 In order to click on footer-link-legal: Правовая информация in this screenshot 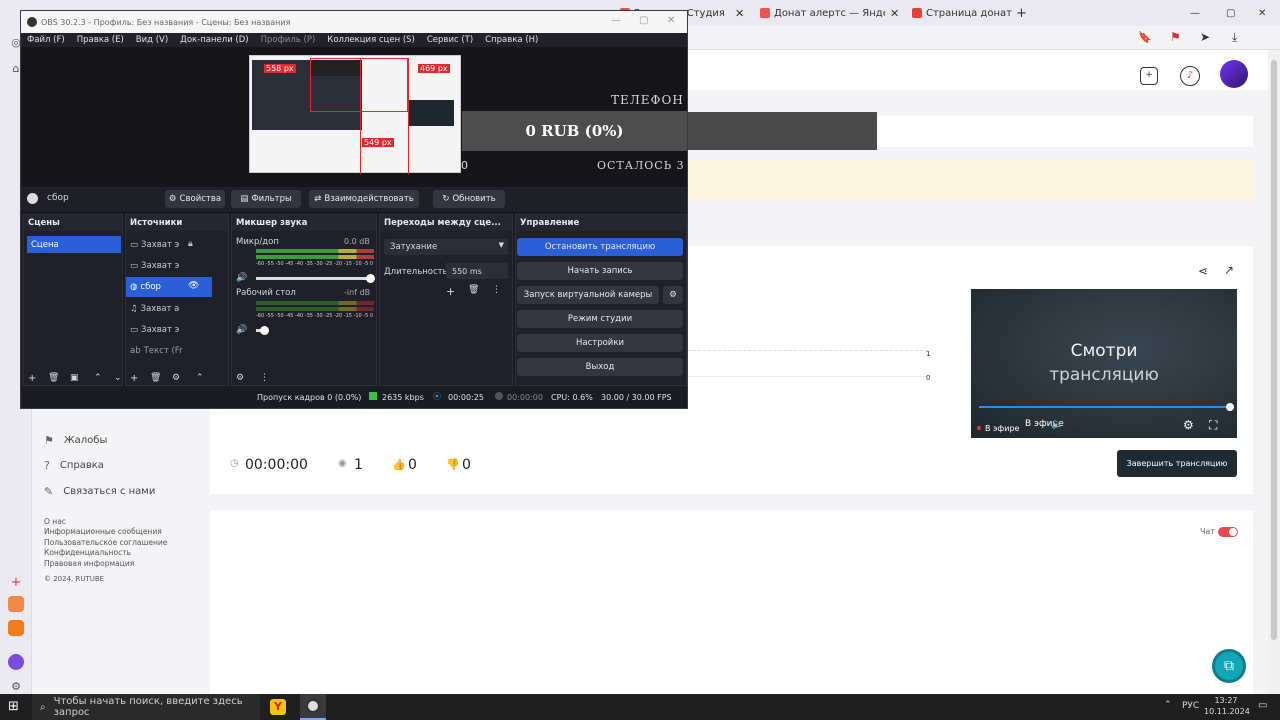, I will do `click(89, 563)`.